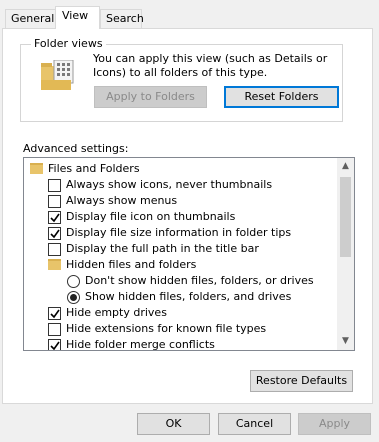 This screenshot has width=379, height=442. Describe the element at coordinates (30, 18) in the screenshot. I see `tab-general: General` at that location.